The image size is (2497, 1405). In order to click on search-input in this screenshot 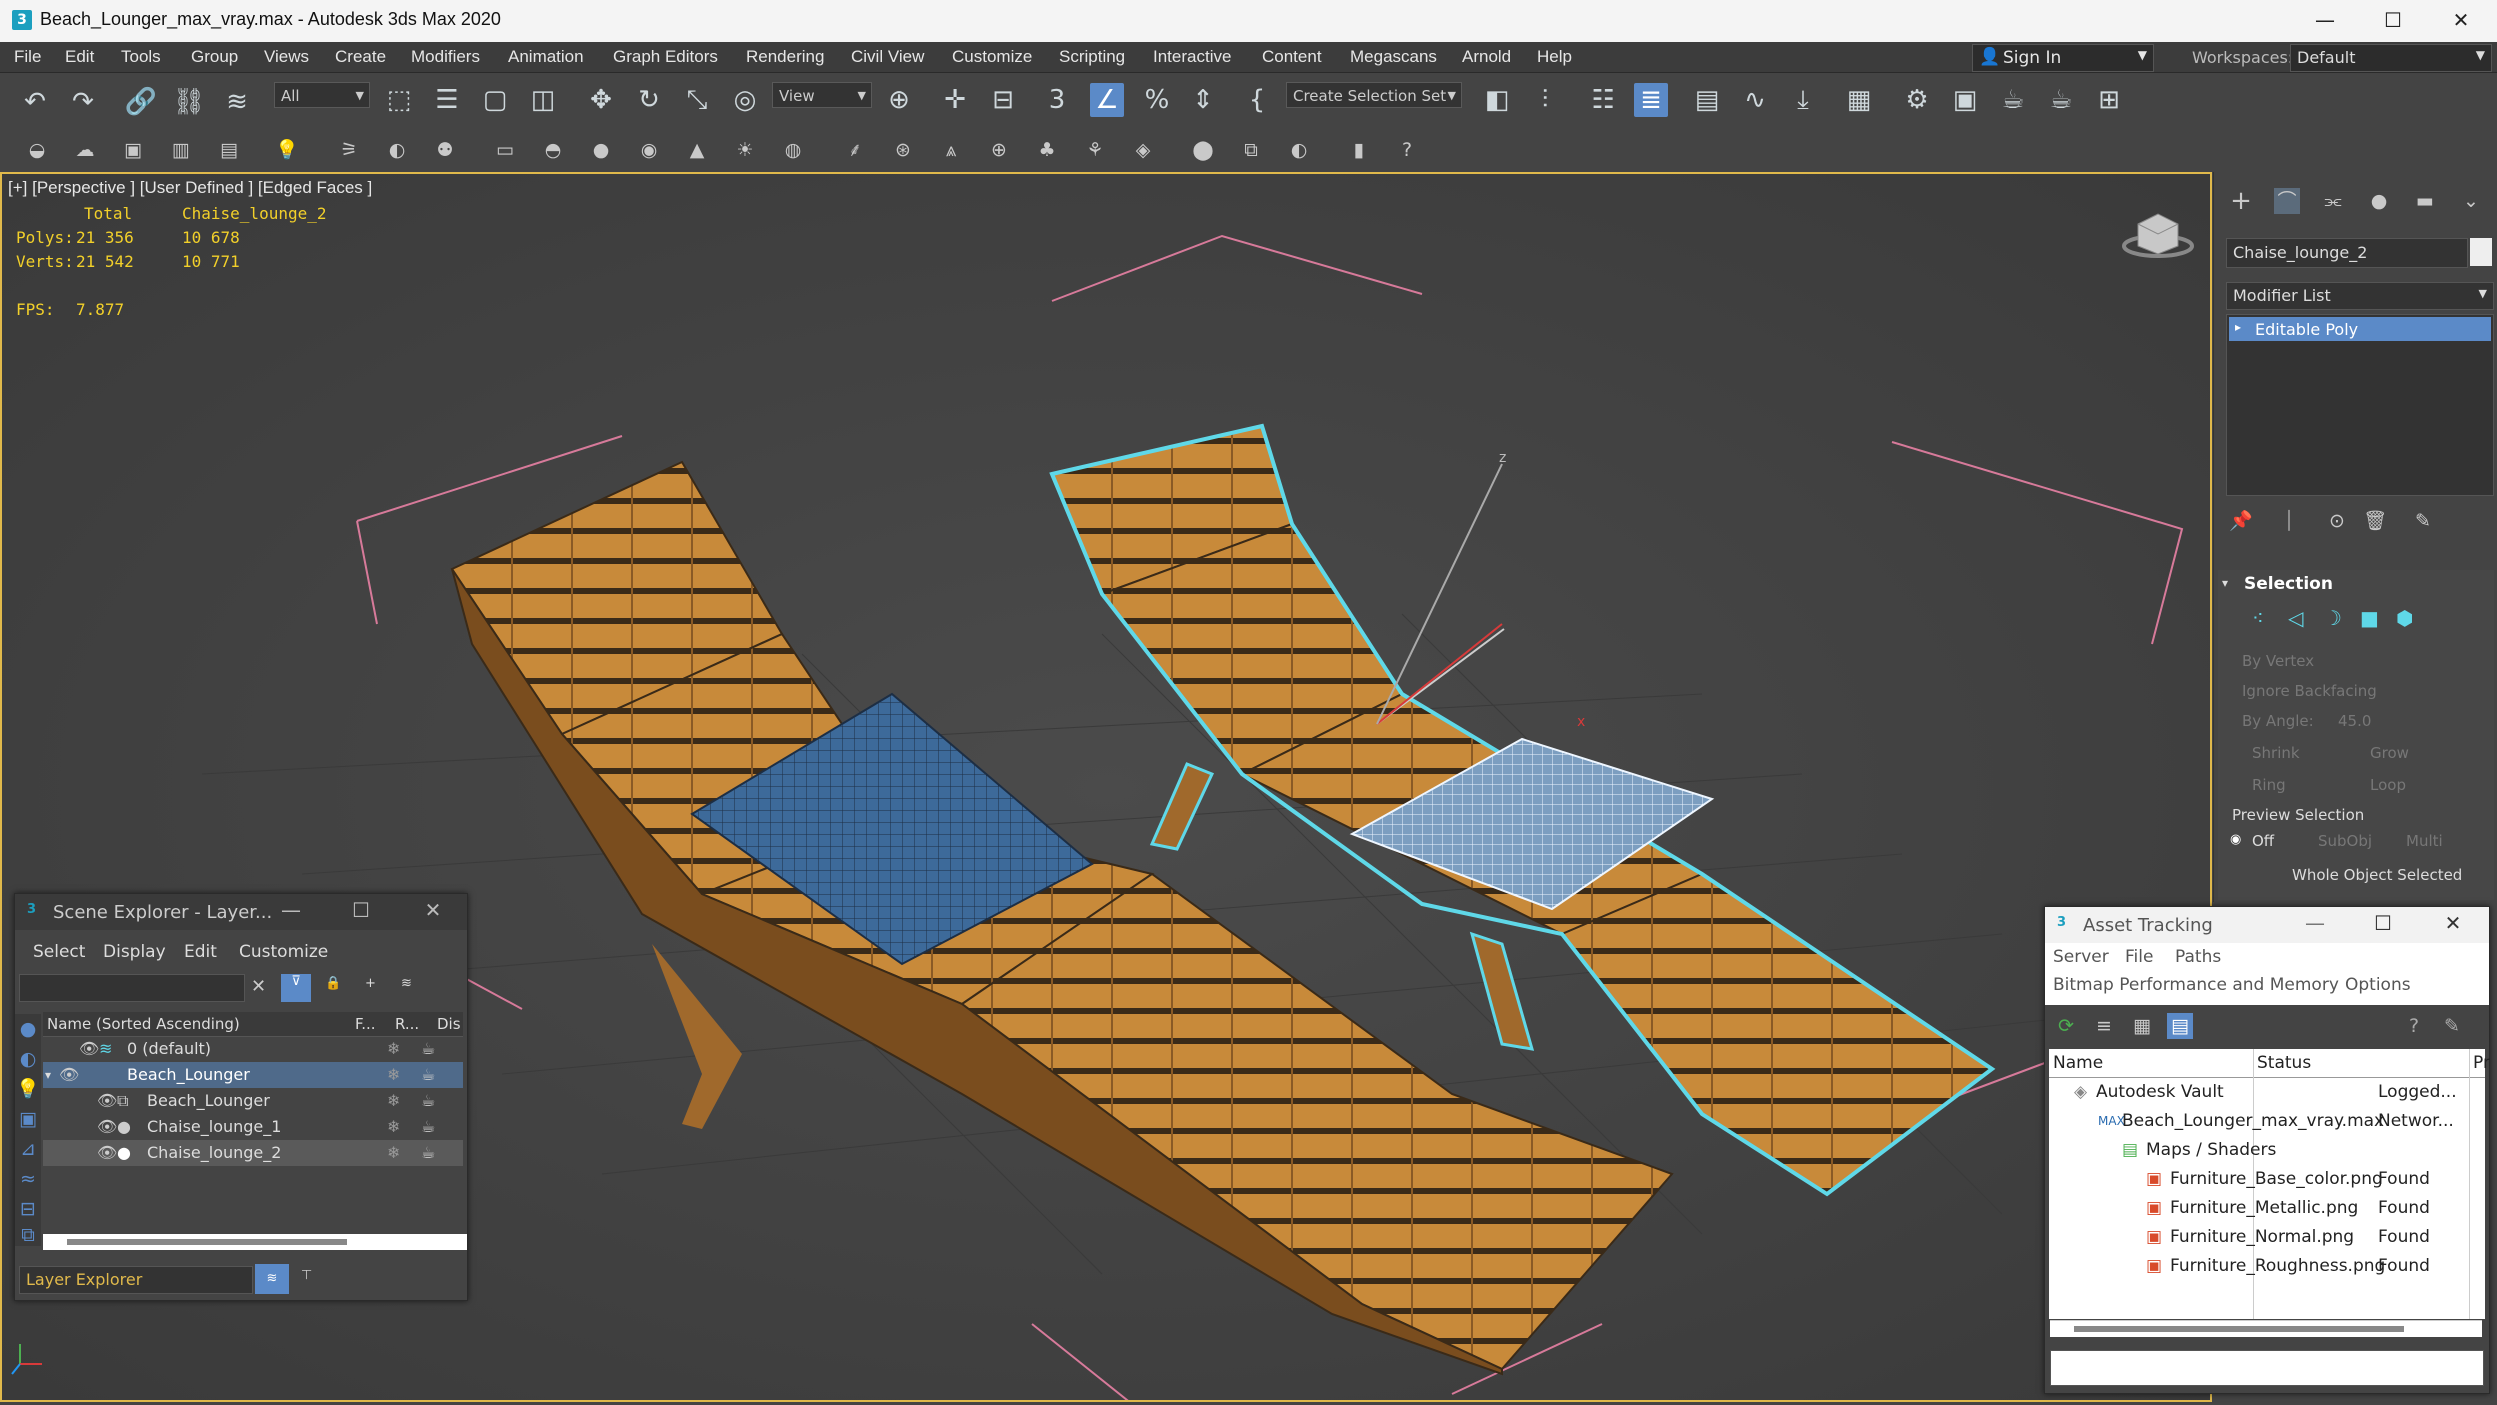, I will do `click(132, 988)`.